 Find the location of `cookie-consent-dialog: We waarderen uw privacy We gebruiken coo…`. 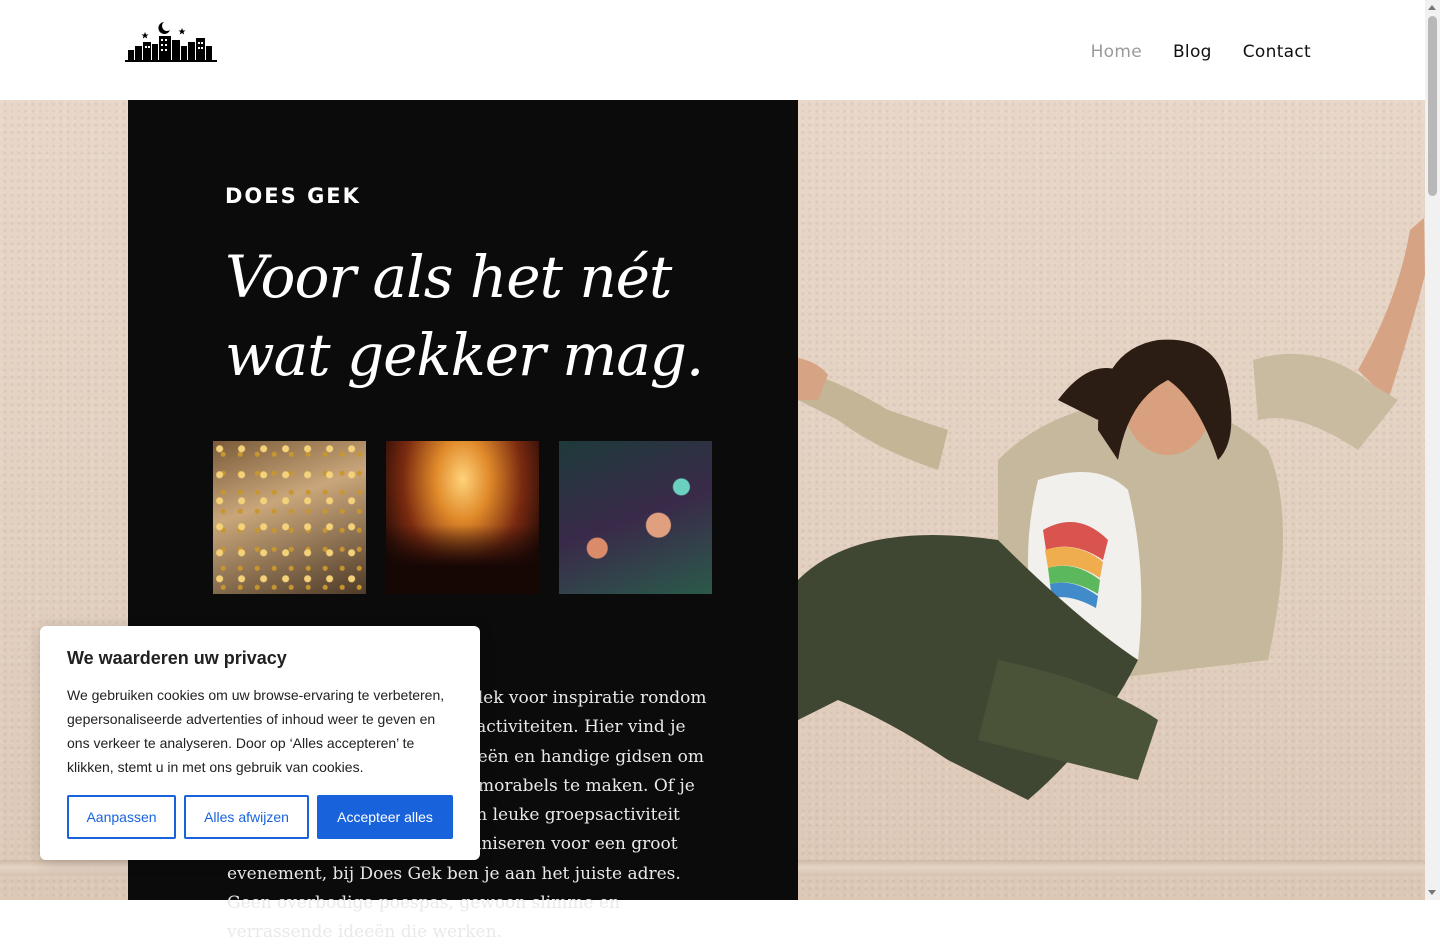

cookie-consent-dialog: We waarderen uw privacy We gebruiken coo… is located at coordinates (260, 743).